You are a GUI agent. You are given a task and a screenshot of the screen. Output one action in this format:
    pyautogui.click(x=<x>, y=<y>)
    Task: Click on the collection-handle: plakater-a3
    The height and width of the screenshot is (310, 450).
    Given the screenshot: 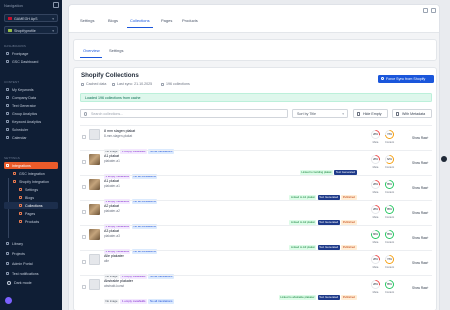 What is the action you would take?
    pyautogui.click(x=112, y=236)
    